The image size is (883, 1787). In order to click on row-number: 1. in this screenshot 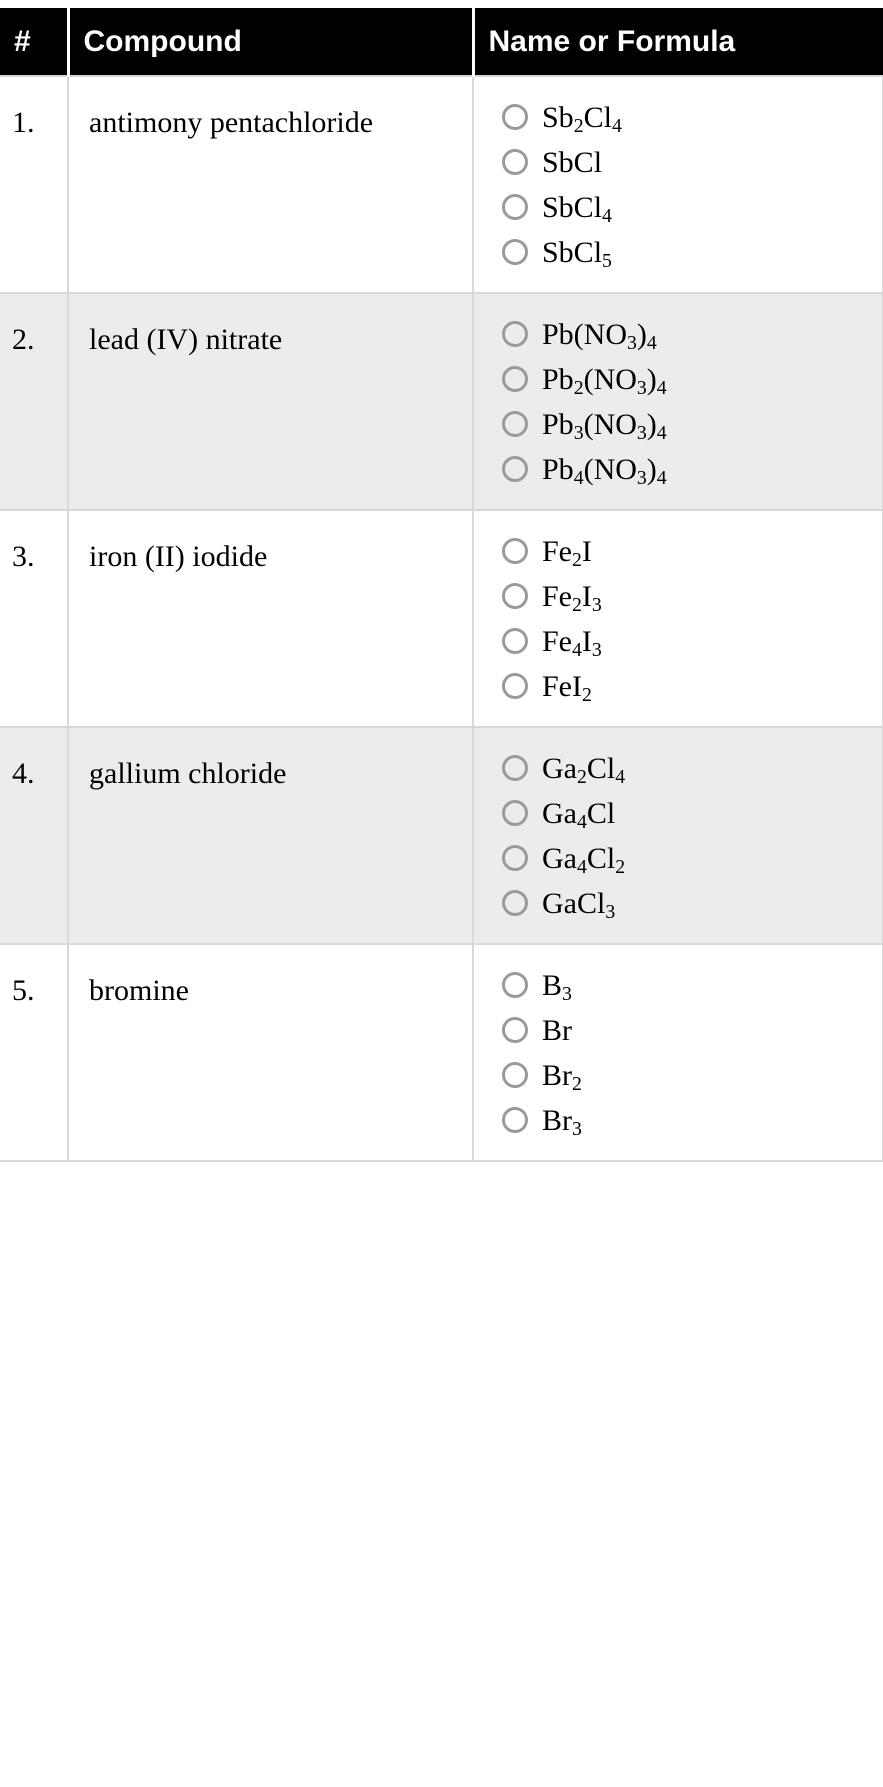, I will do `click(34, 184)`.